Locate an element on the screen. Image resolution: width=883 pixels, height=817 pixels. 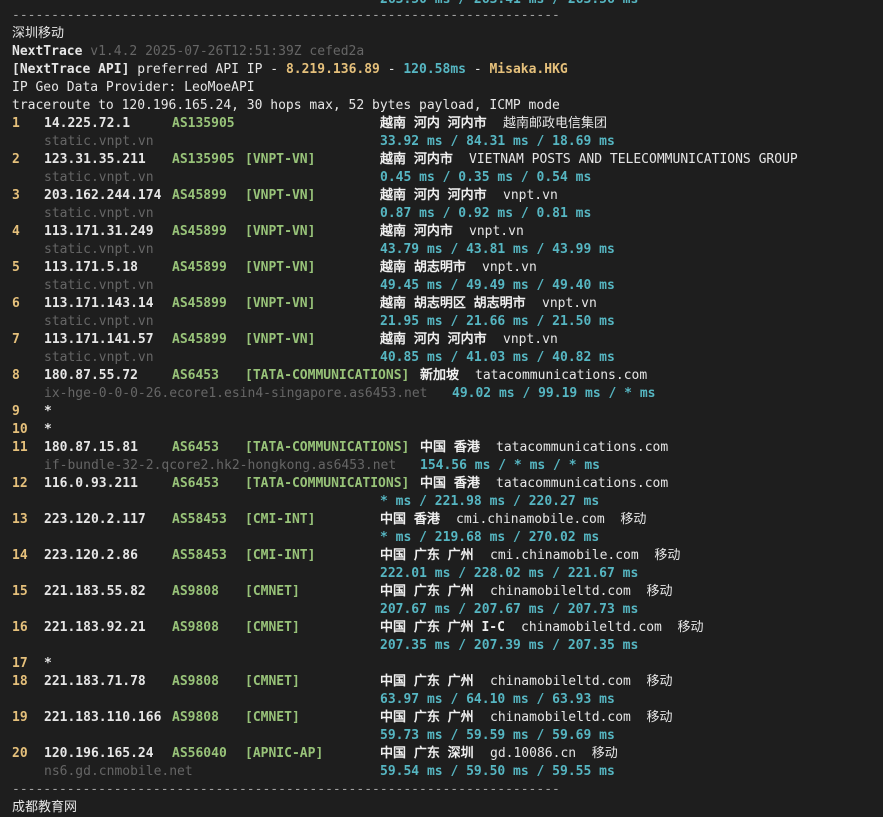
next-section-title: 成都教育网 is located at coordinates (45, 807).